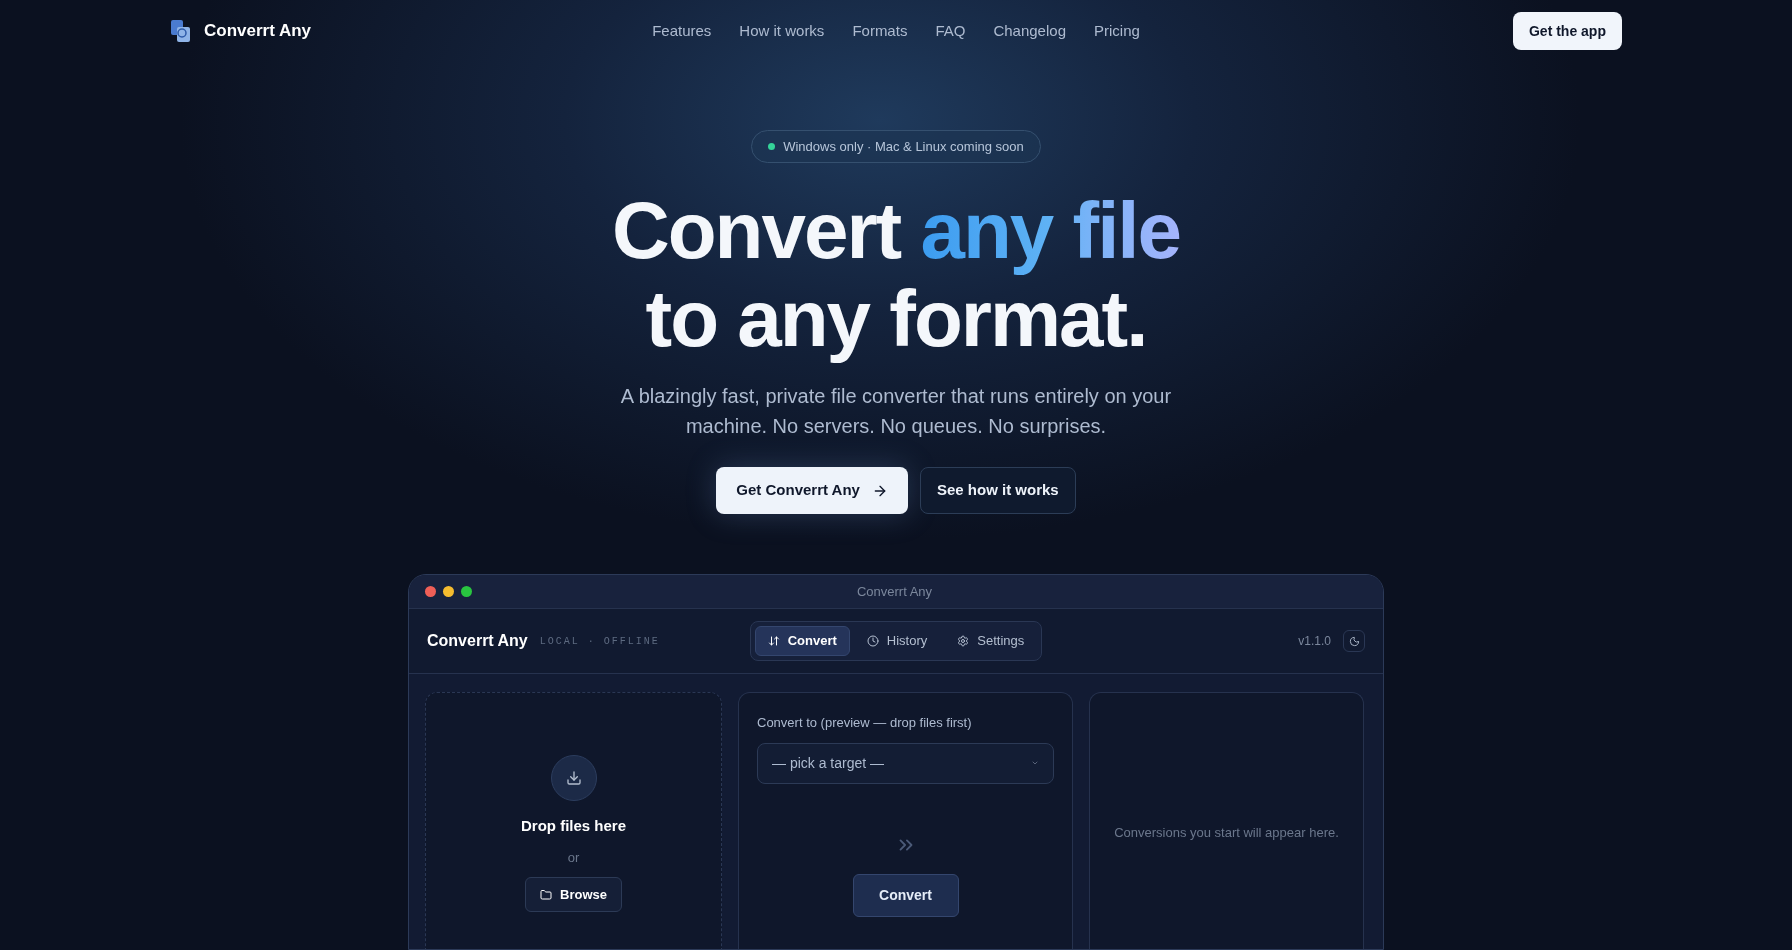 This screenshot has height=950, width=1792. I want to click on nav-link: Changelog, so click(1029, 31).